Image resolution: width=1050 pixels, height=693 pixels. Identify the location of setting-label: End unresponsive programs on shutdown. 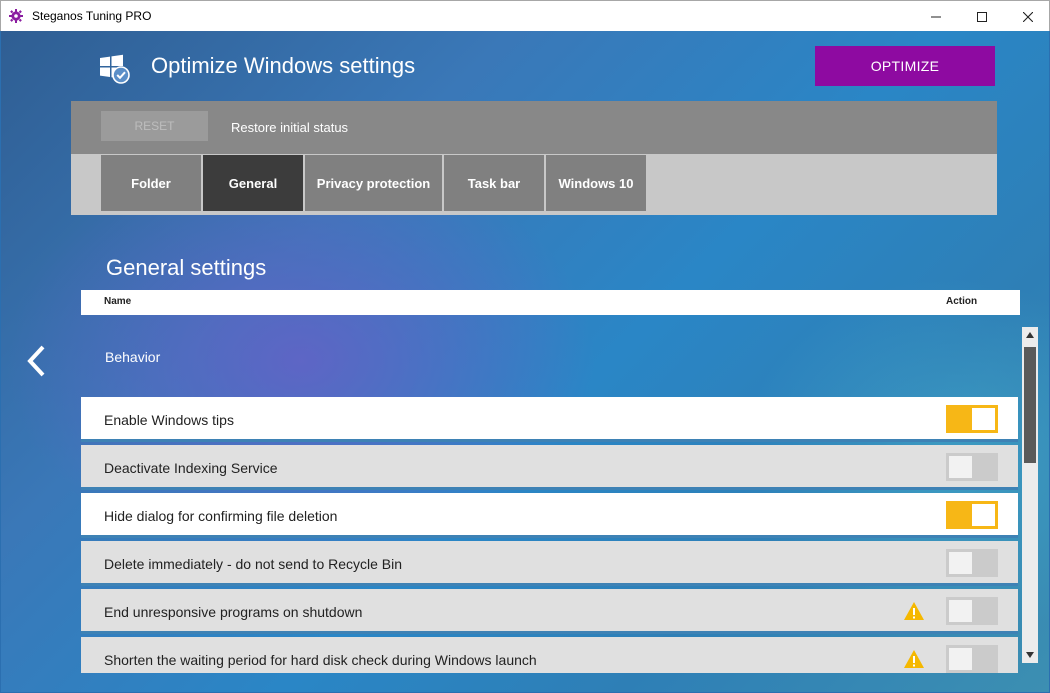
(233, 612).